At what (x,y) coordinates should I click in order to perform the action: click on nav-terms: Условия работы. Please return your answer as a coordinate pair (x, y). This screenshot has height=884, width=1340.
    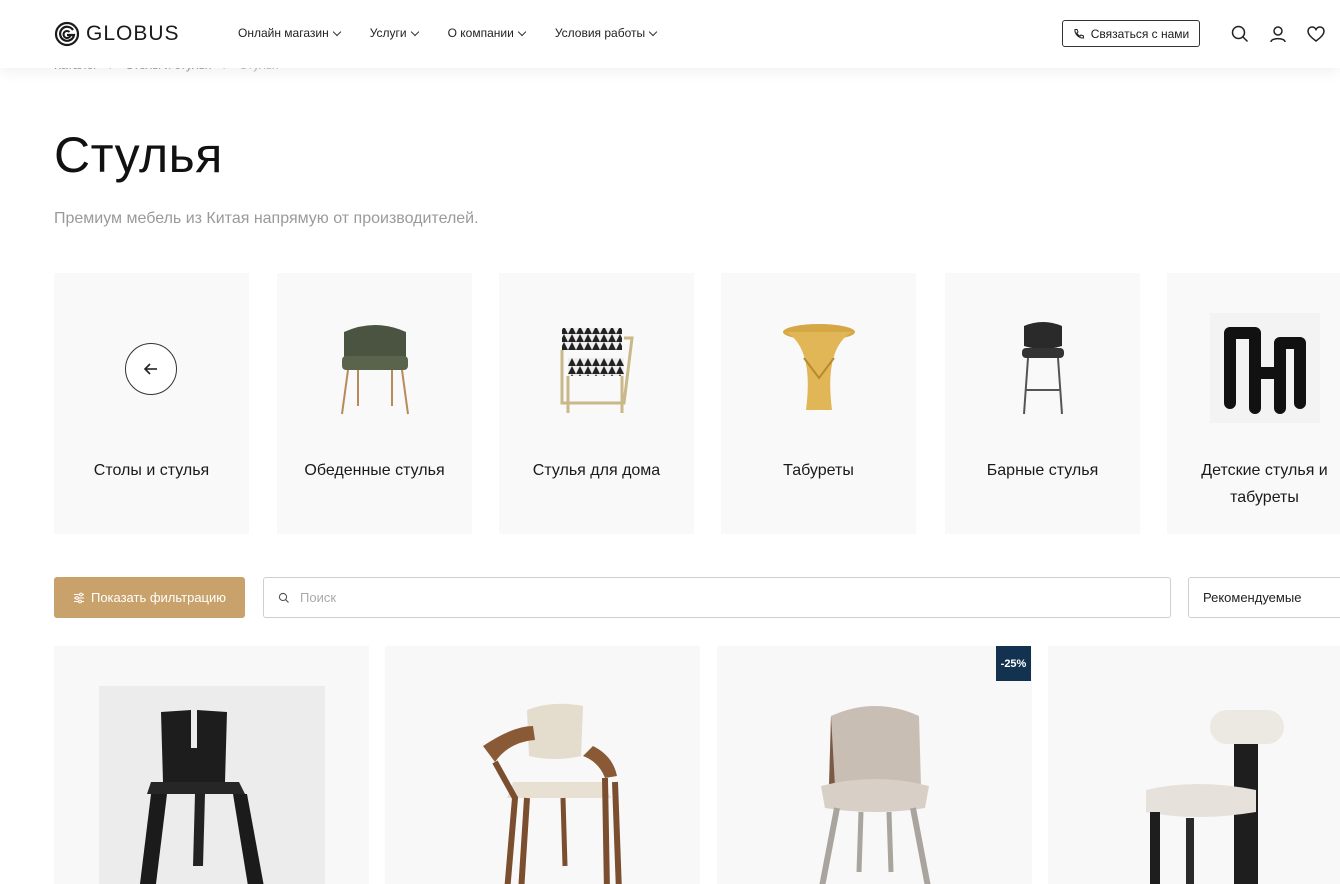
    Looking at the image, I should click on (606, 33).